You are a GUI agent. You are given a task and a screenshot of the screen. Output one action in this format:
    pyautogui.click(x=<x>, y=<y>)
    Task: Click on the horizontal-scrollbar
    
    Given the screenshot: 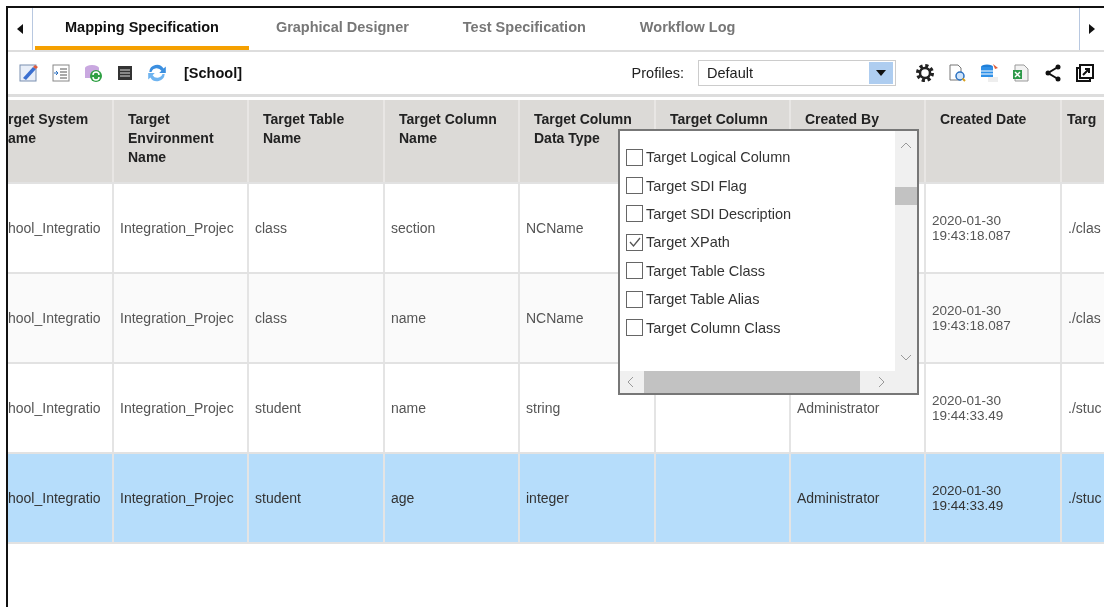 What is the action you would take?
    pyautogui.click(x=757, y=382)
    